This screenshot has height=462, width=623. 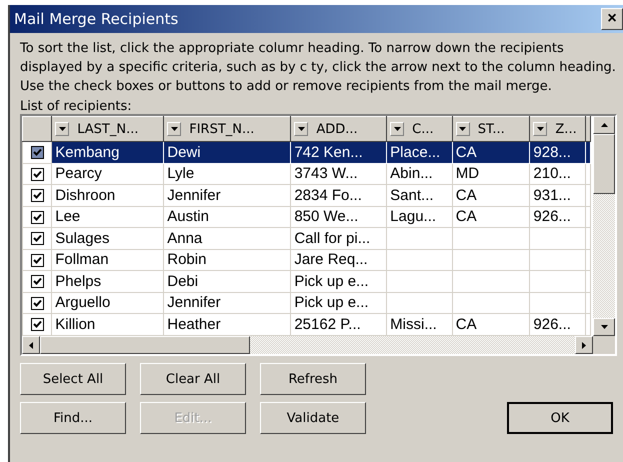 I want to click on table-cell: Lee, so click(x=108, y=217).